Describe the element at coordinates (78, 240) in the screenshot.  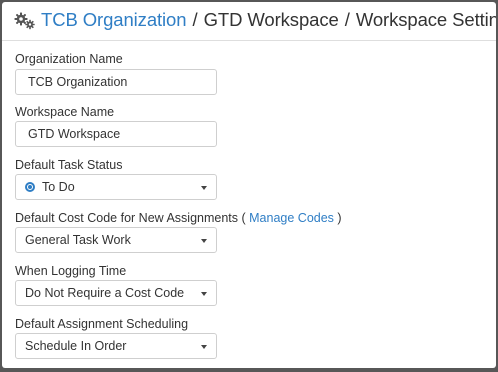
I see `default-cost-code-value: General Task Work` at that location.